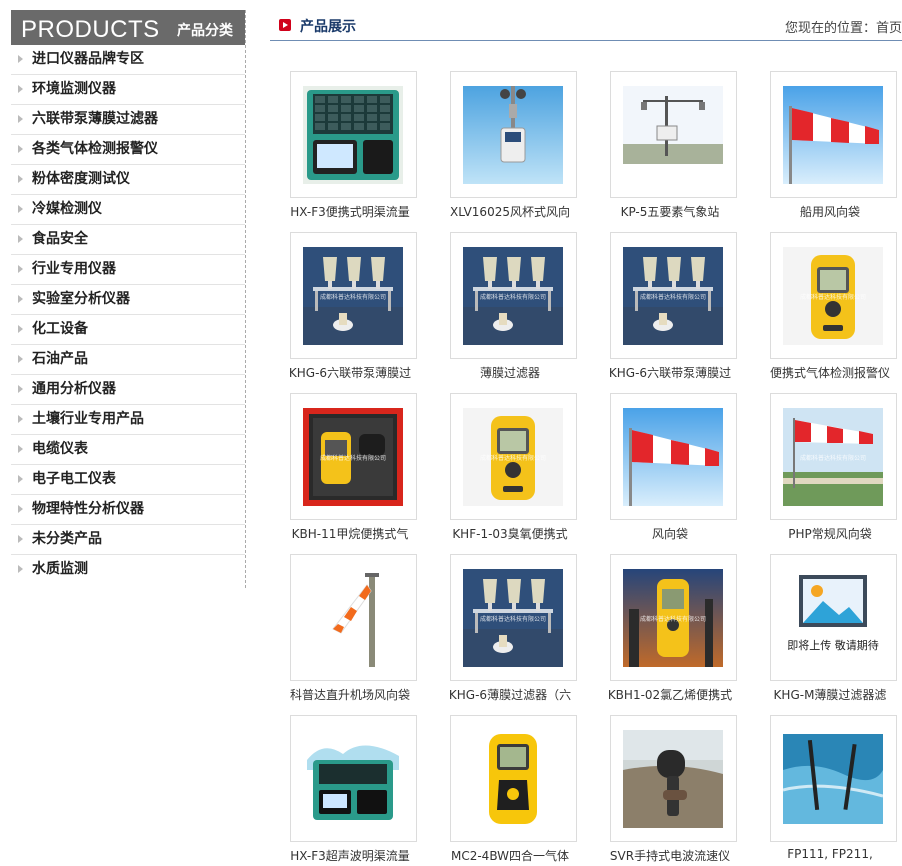 The height and width of the screenshot is (866, 902). What do you see at coordinates (128, 450) in the screenshot?
I see `sidebar-item: 电缆仪表` at bounding box center [128, 450].